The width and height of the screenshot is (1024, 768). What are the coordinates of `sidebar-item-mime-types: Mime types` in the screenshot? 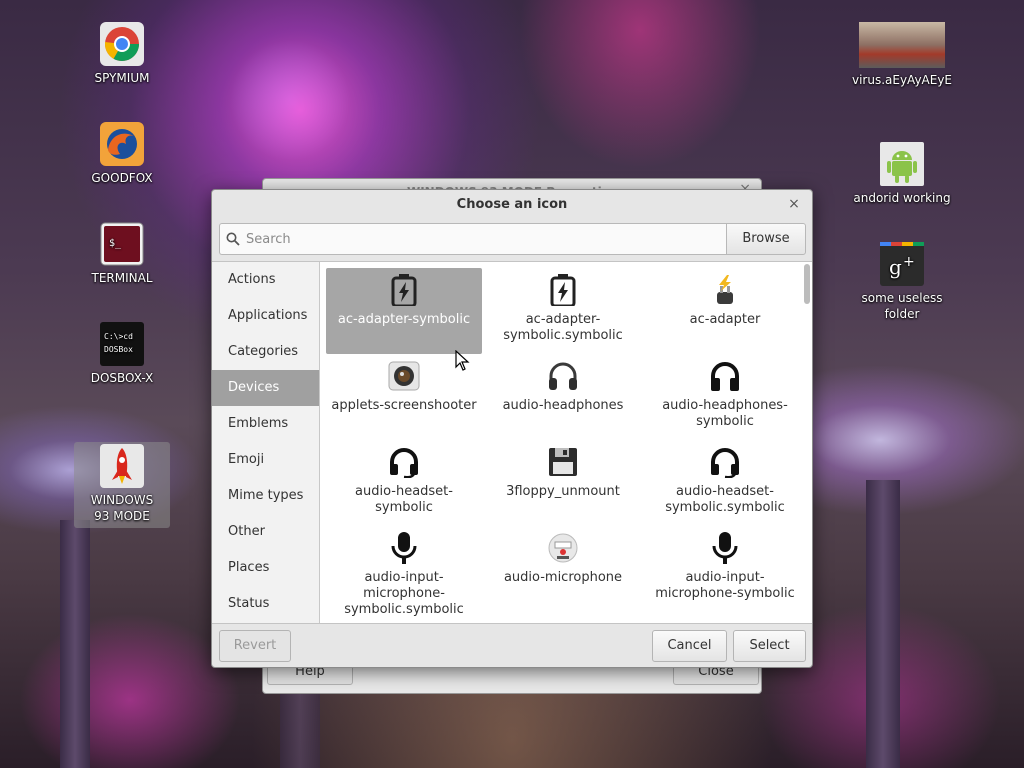 It's located at (265, 496).